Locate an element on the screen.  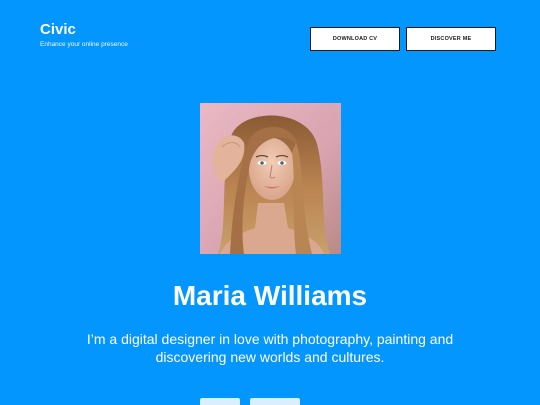
brand: Civic Enhance your online presence is located at coordinates (84, 35).